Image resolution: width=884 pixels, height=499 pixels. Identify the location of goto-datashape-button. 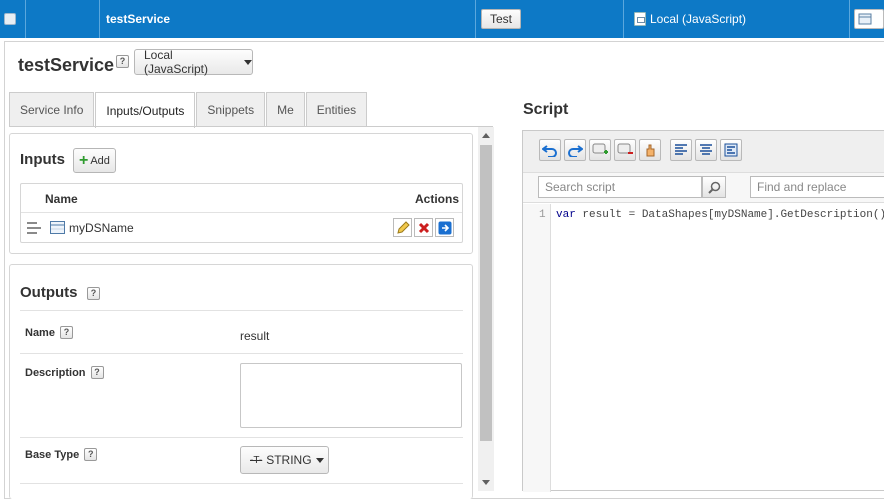
(444, 227).